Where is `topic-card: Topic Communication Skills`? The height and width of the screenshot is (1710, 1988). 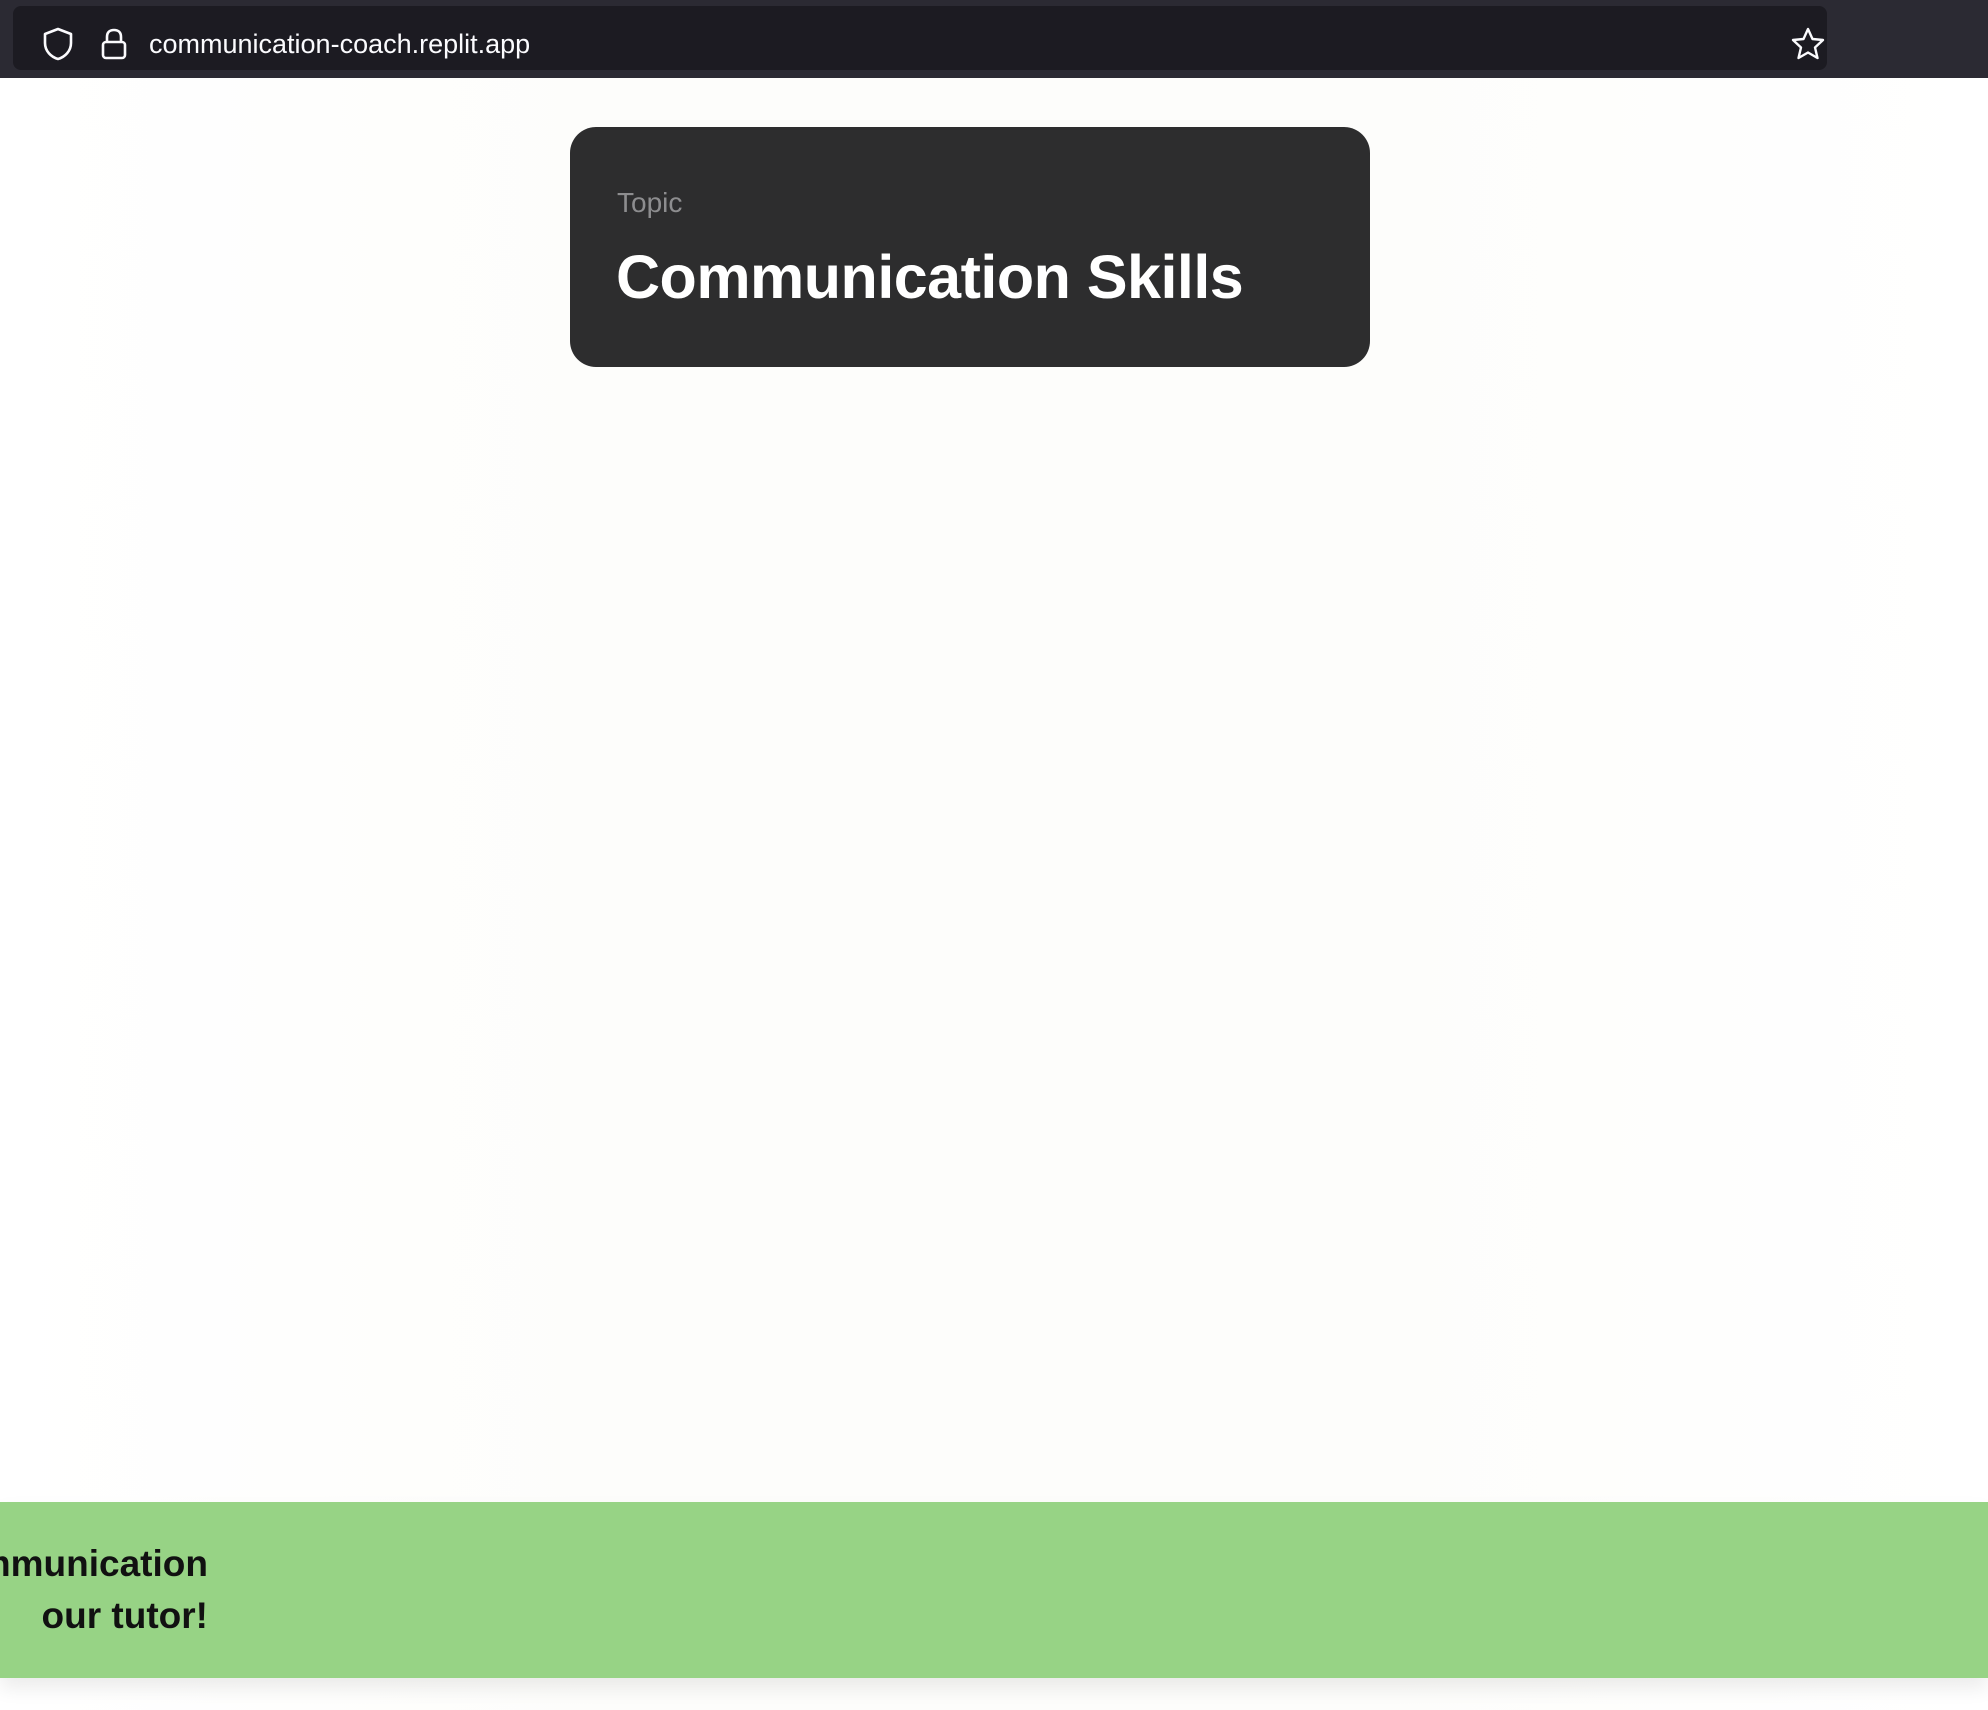 topic-card: Topic Communication Skills is located at coordinates (970, 247).